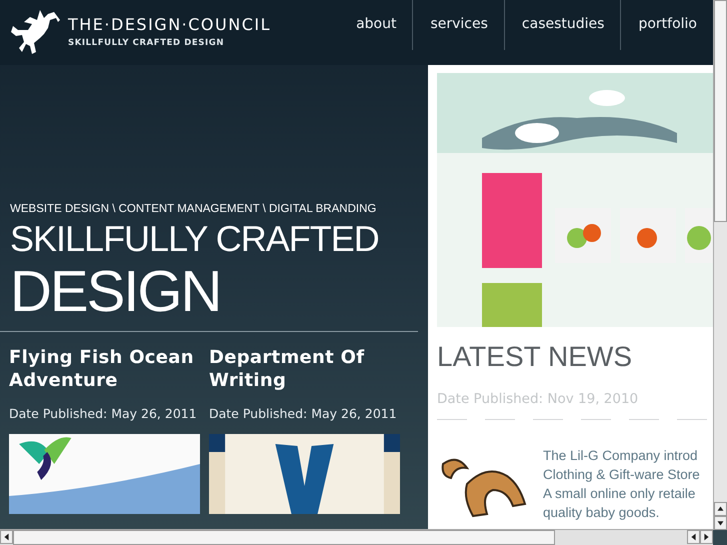  I want to click on nav-link: services, so click(458, 25).